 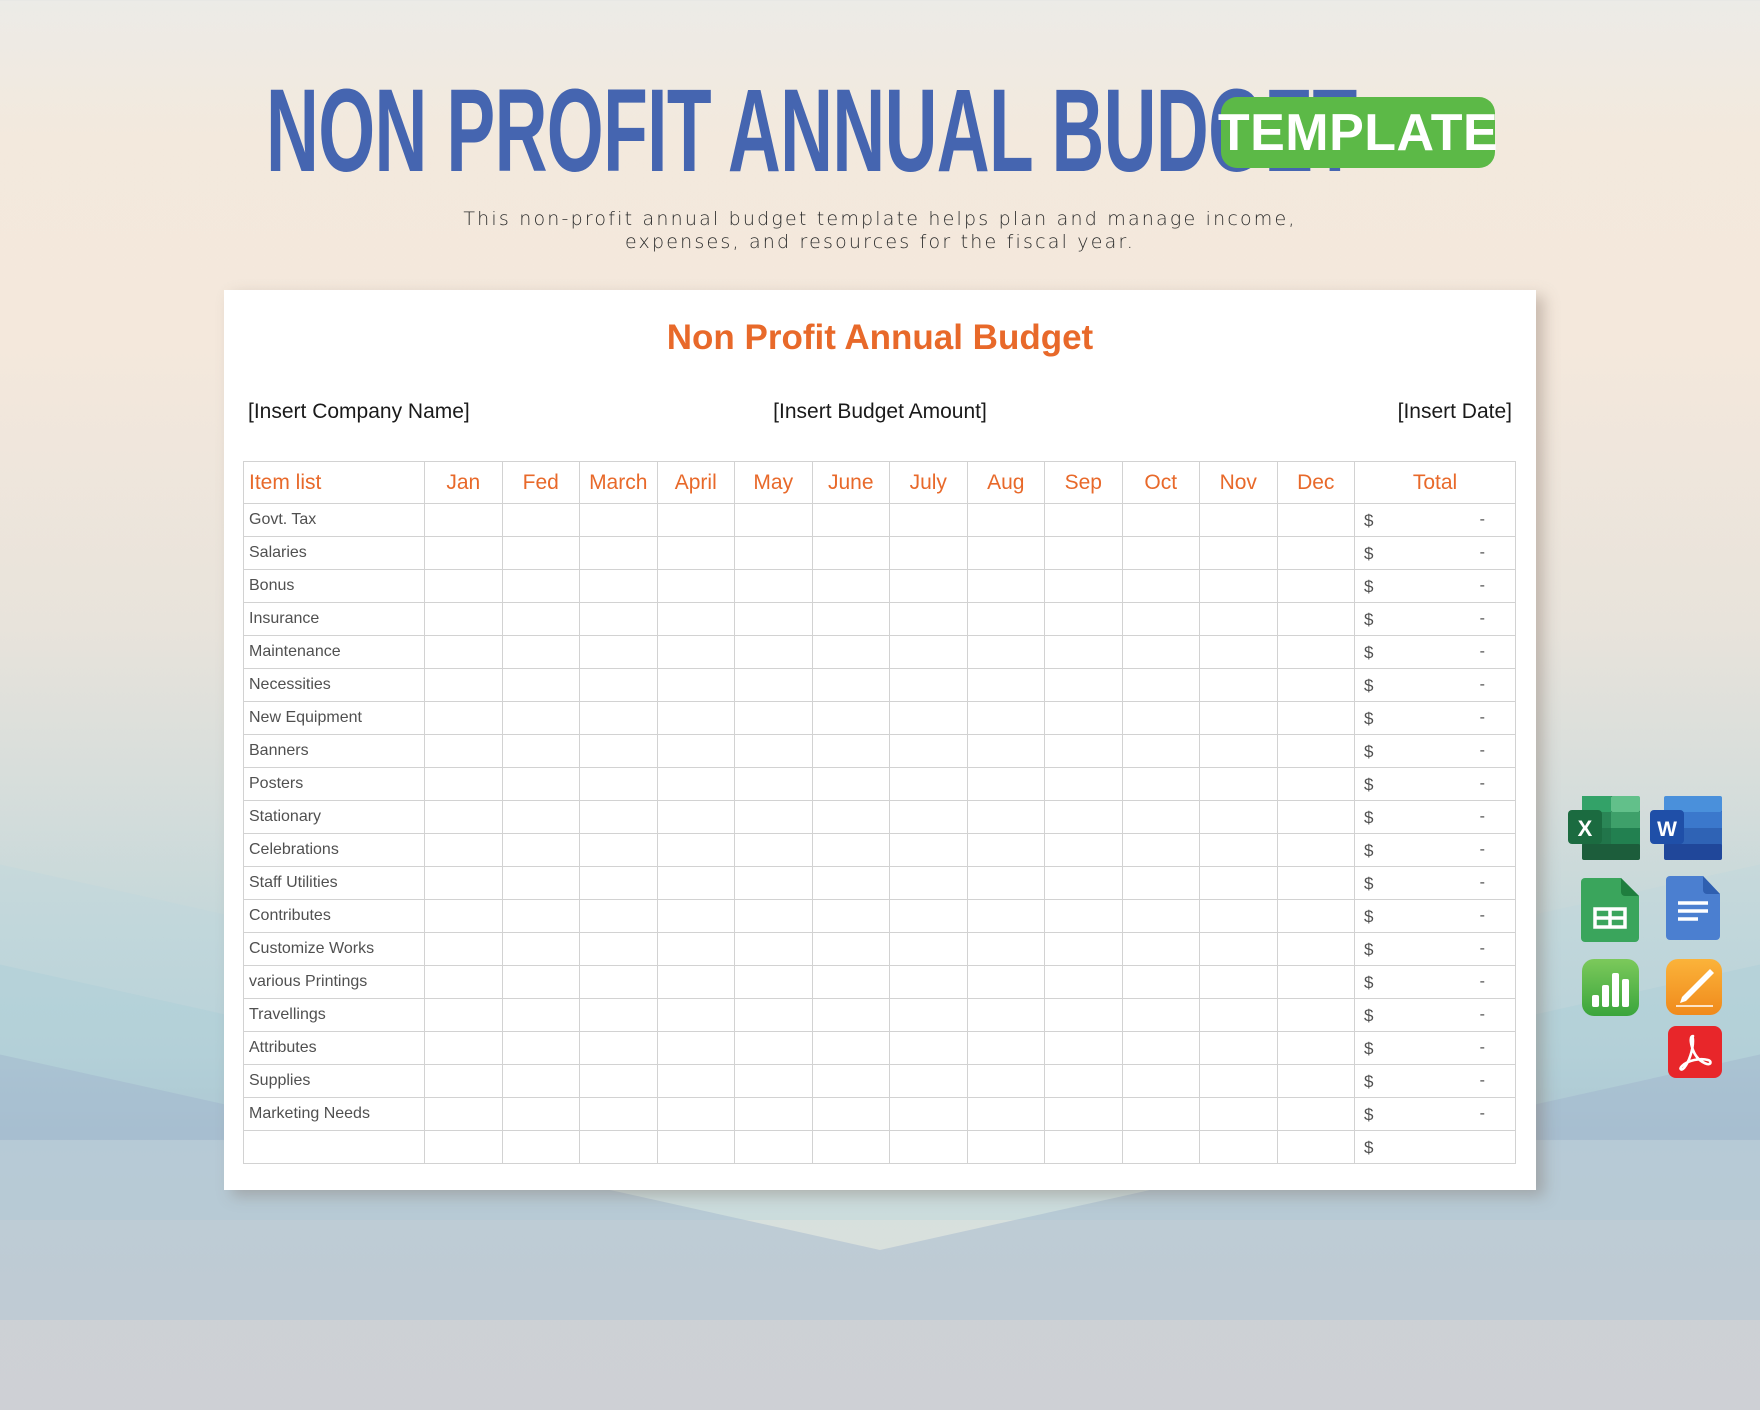 What do you see at coordinates (334, 1015) in the screenshot?
I see `item-name-cell: Travellings` at bounding box center [334, 1015].